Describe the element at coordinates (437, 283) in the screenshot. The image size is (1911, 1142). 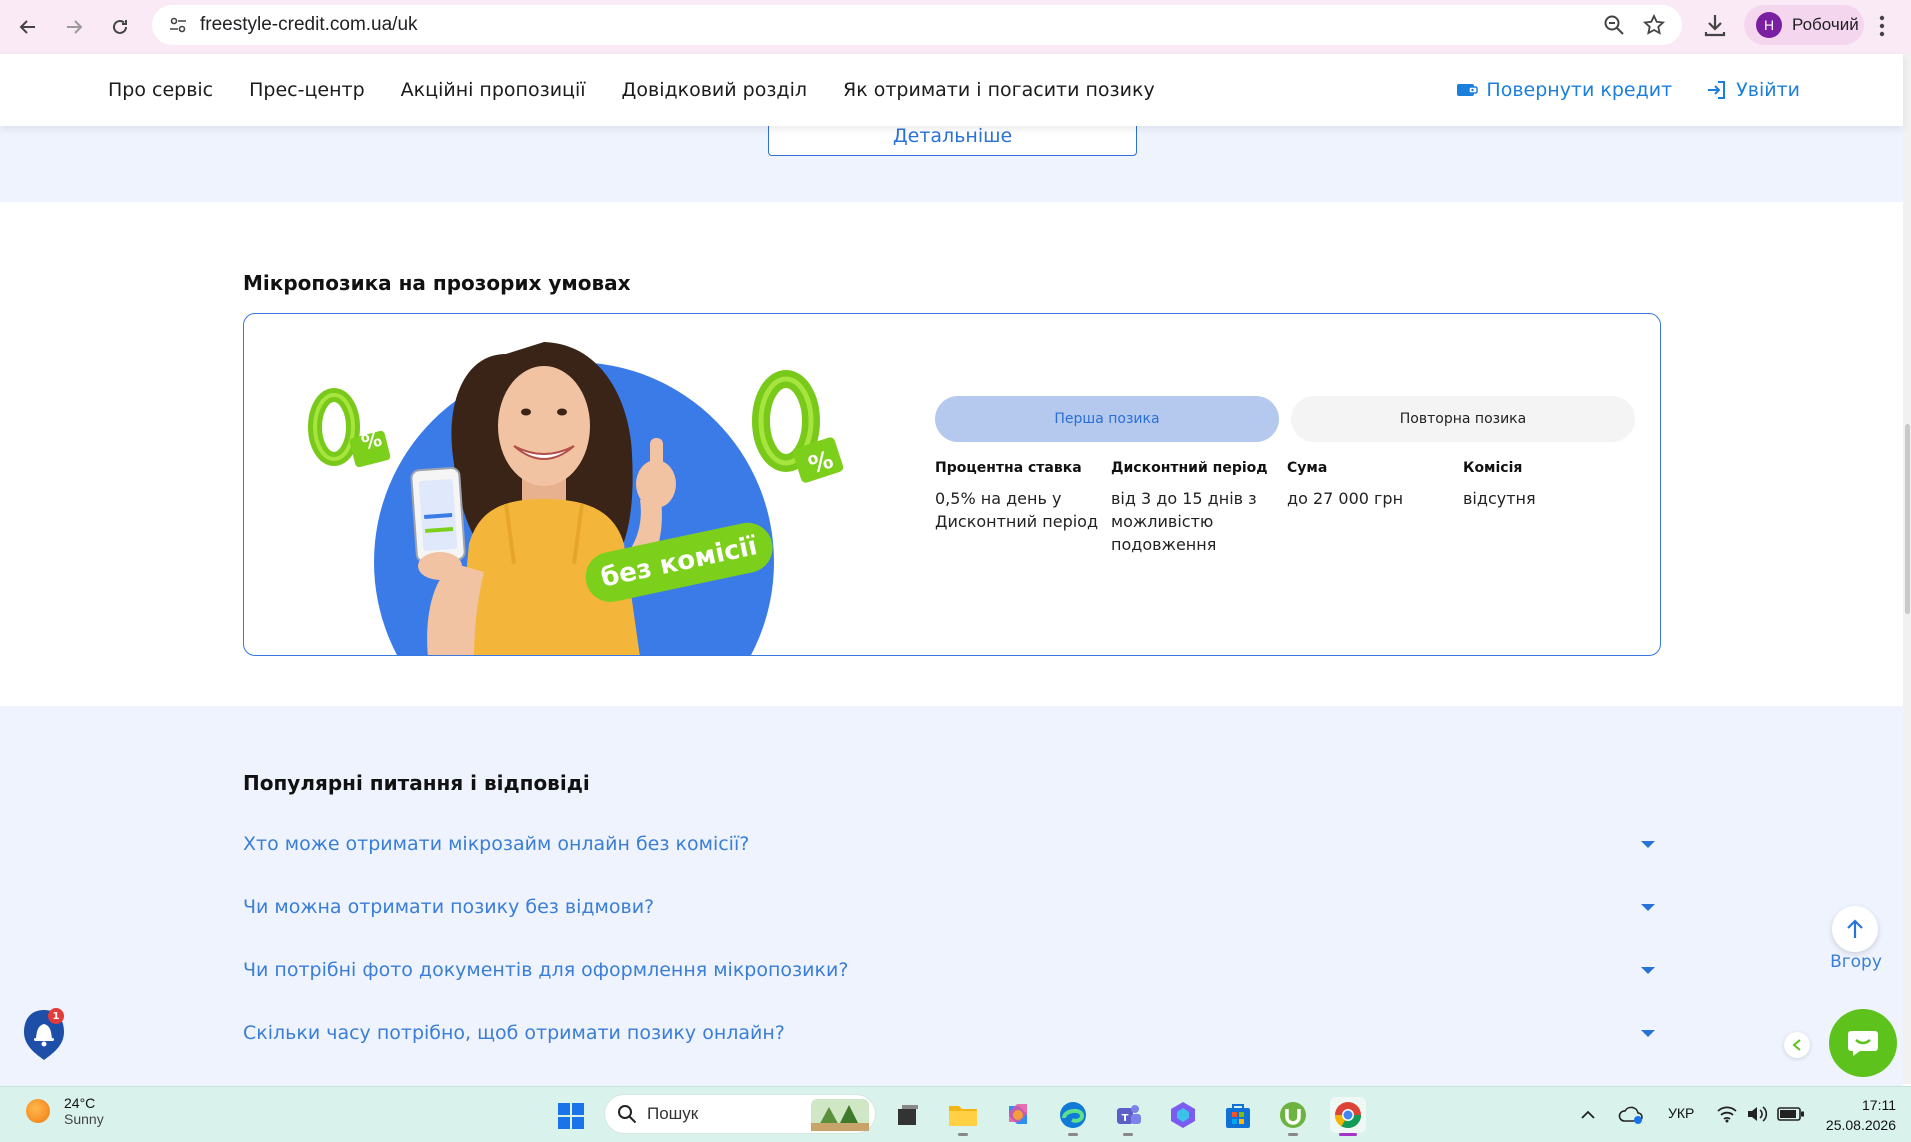
I see `loan-section-title: Мікропозика на прозорих умовах` at that location.